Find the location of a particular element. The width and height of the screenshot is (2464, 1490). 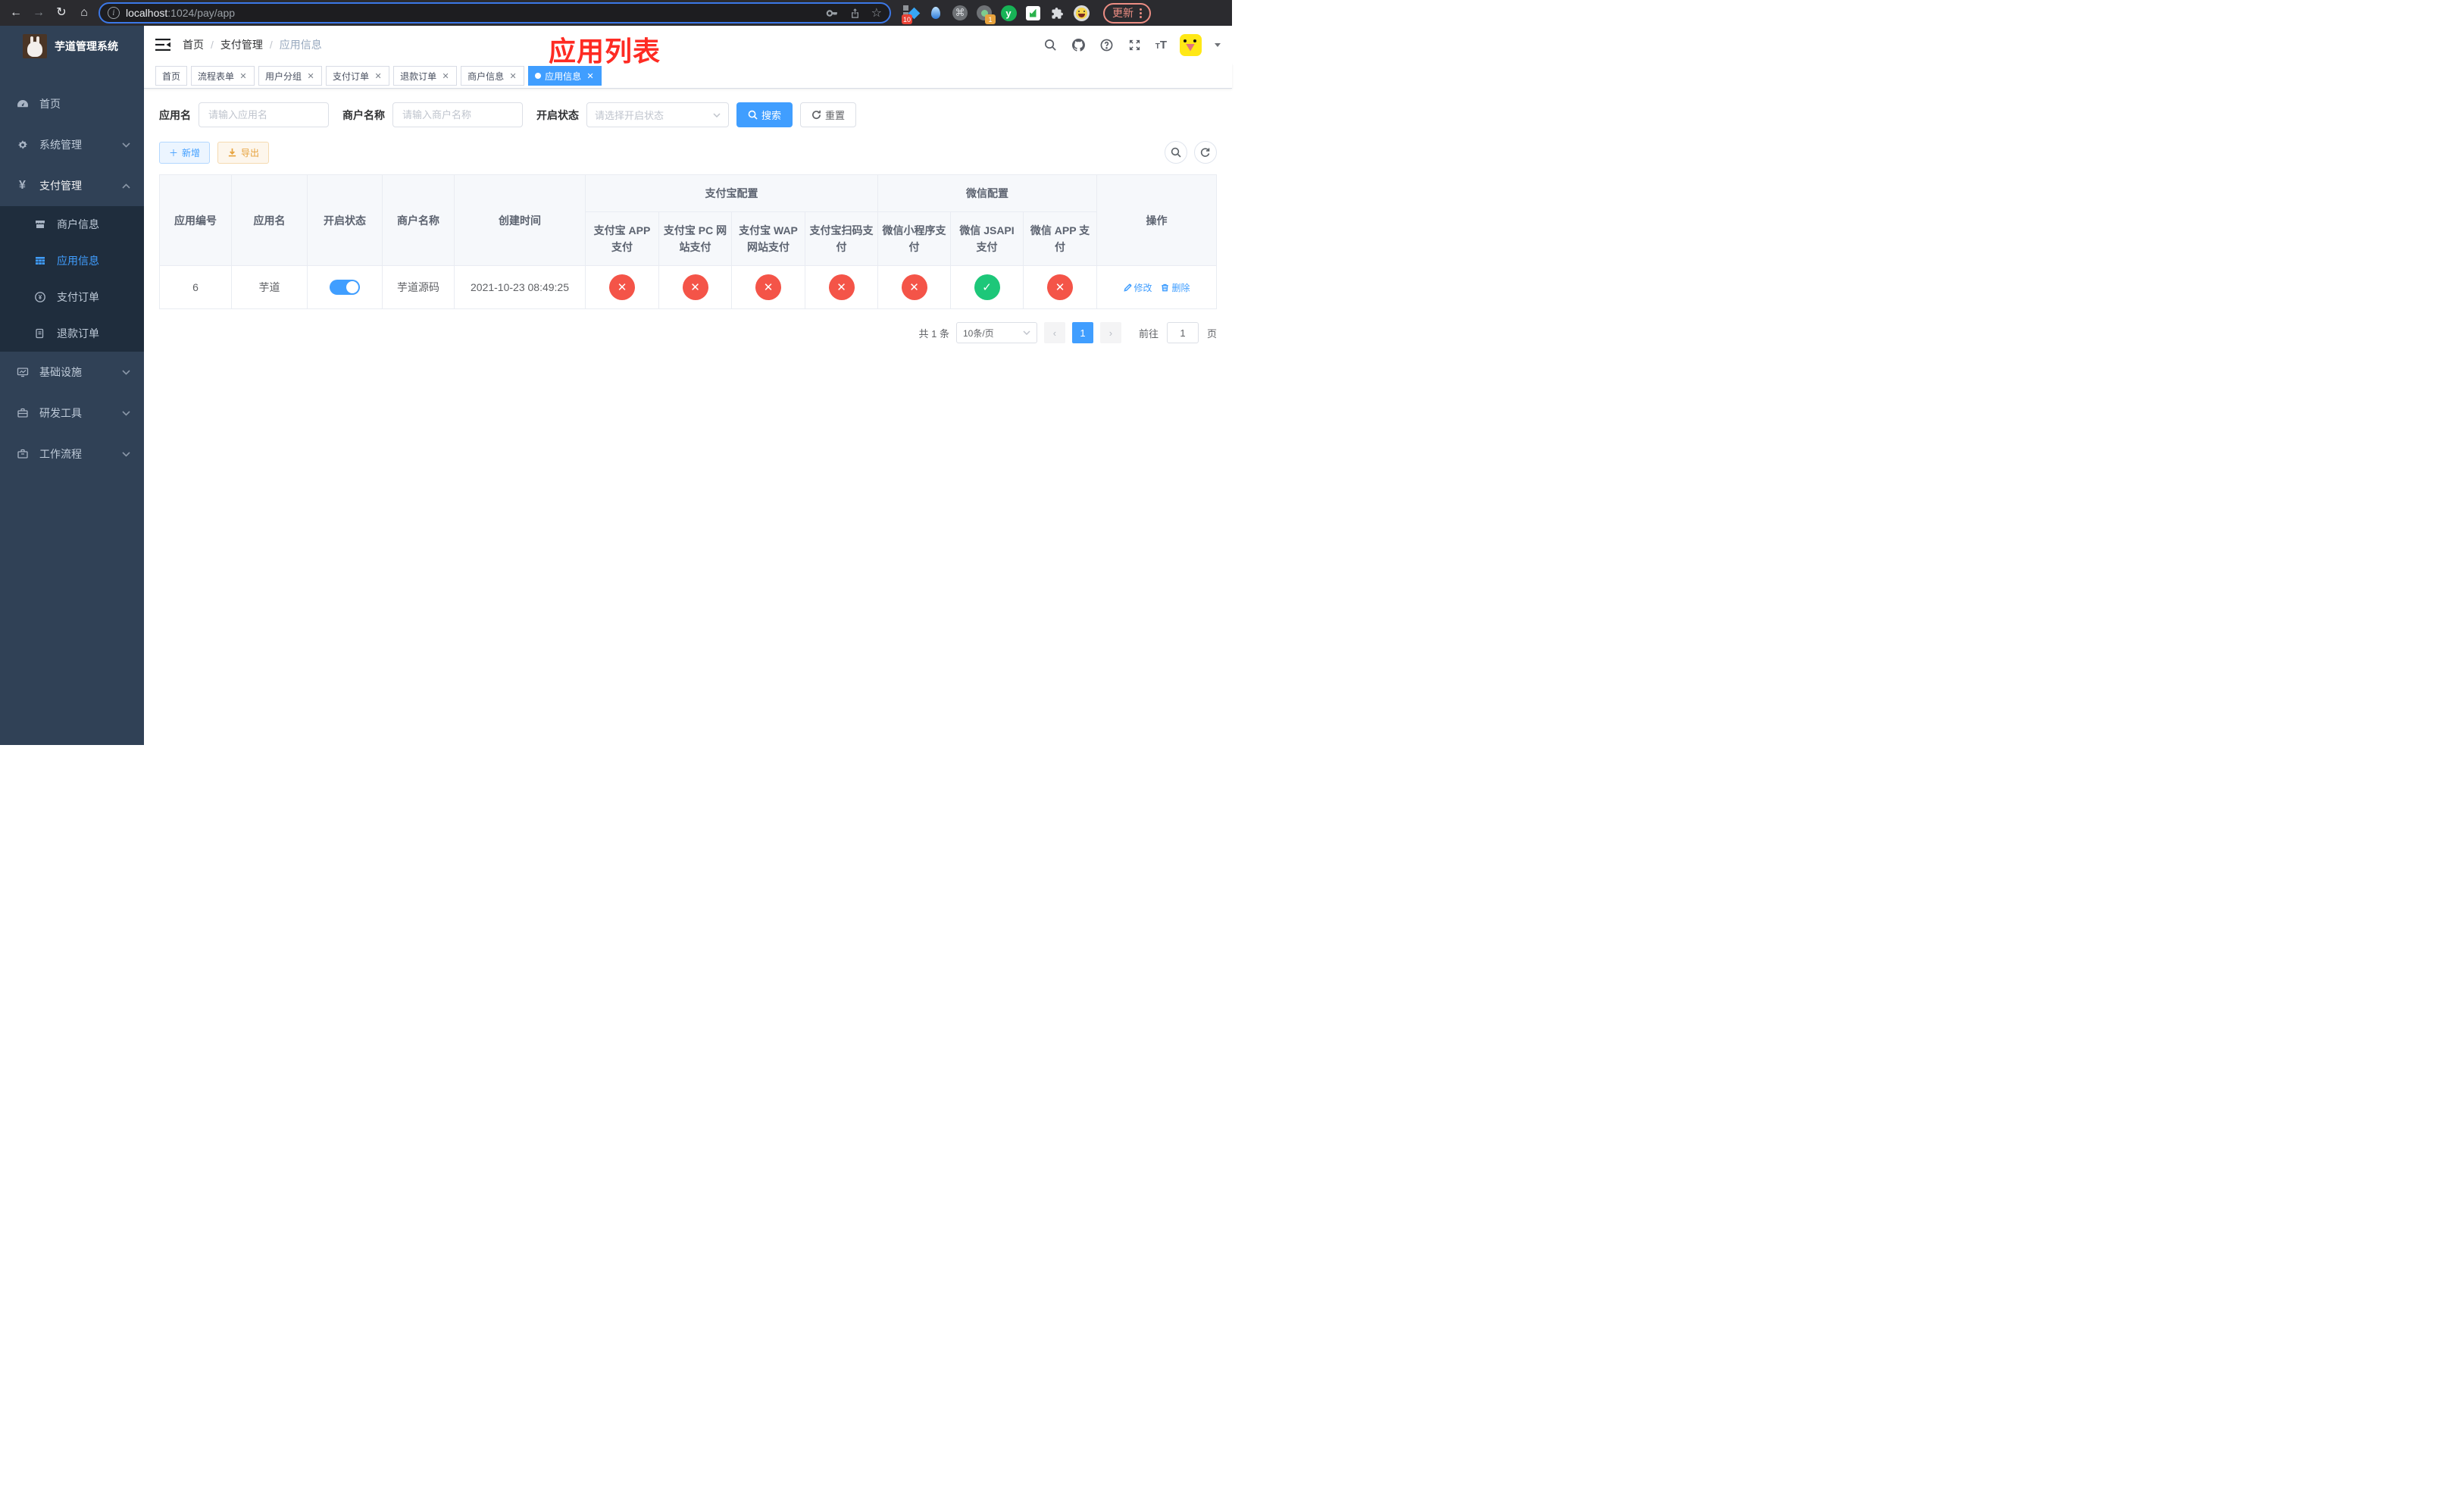

merchant-name-input is located at coordinates (457, 114).